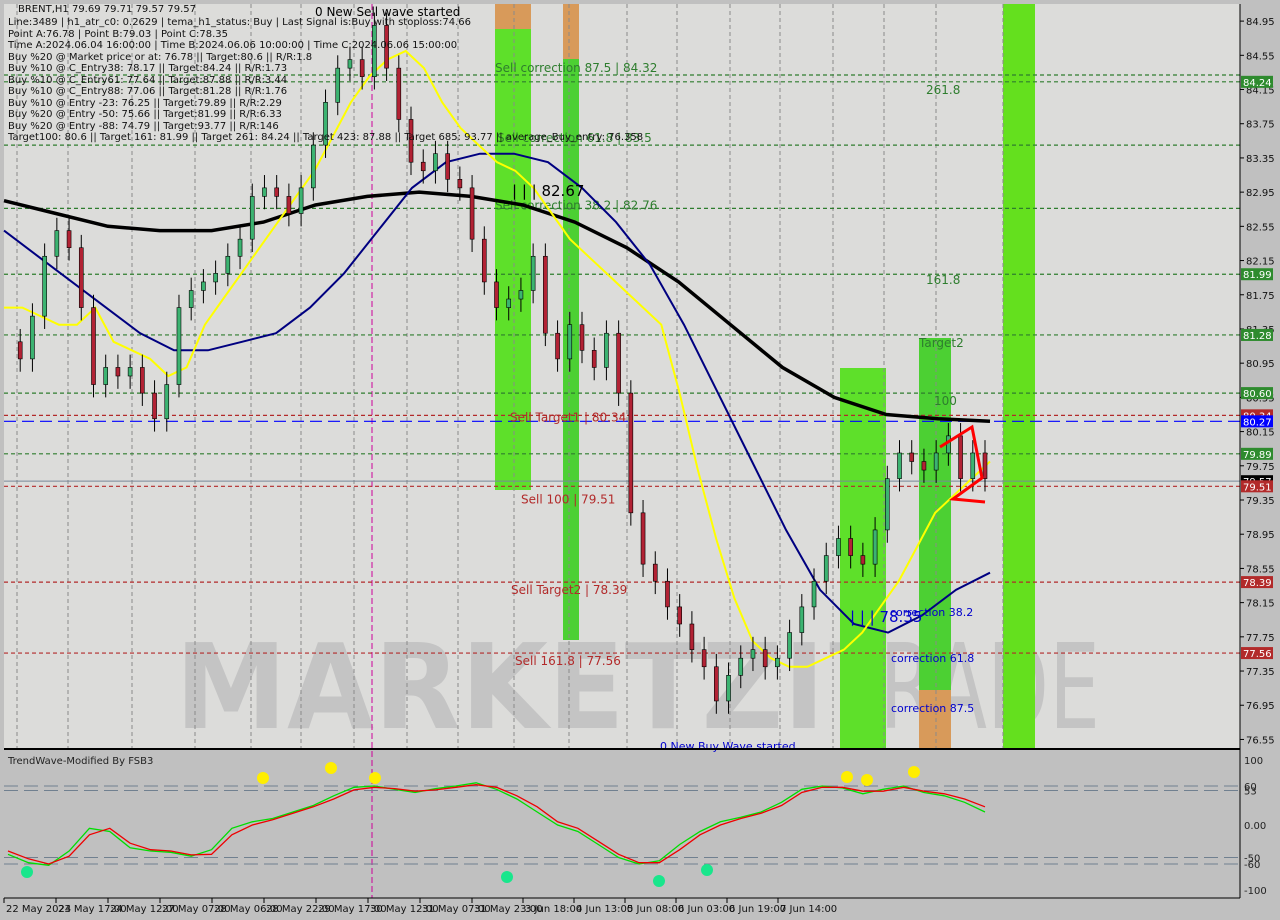 Image resolution: width=1280 pixels, height=920 pixels. I want to click on x-tick-label: 6 Jun 19:00, so click(757, 909).